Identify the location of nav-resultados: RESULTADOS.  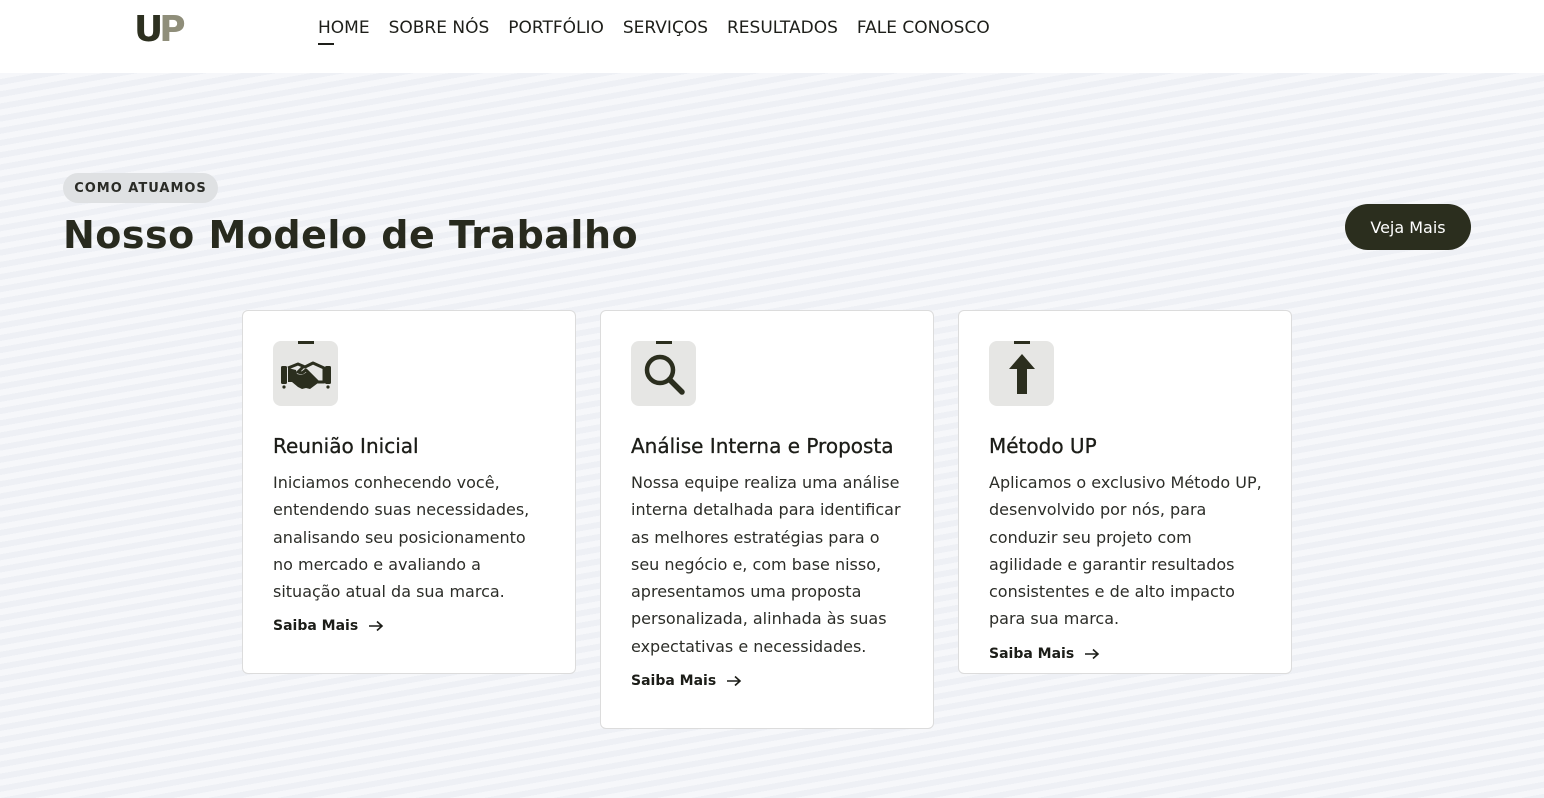
(782, 28).